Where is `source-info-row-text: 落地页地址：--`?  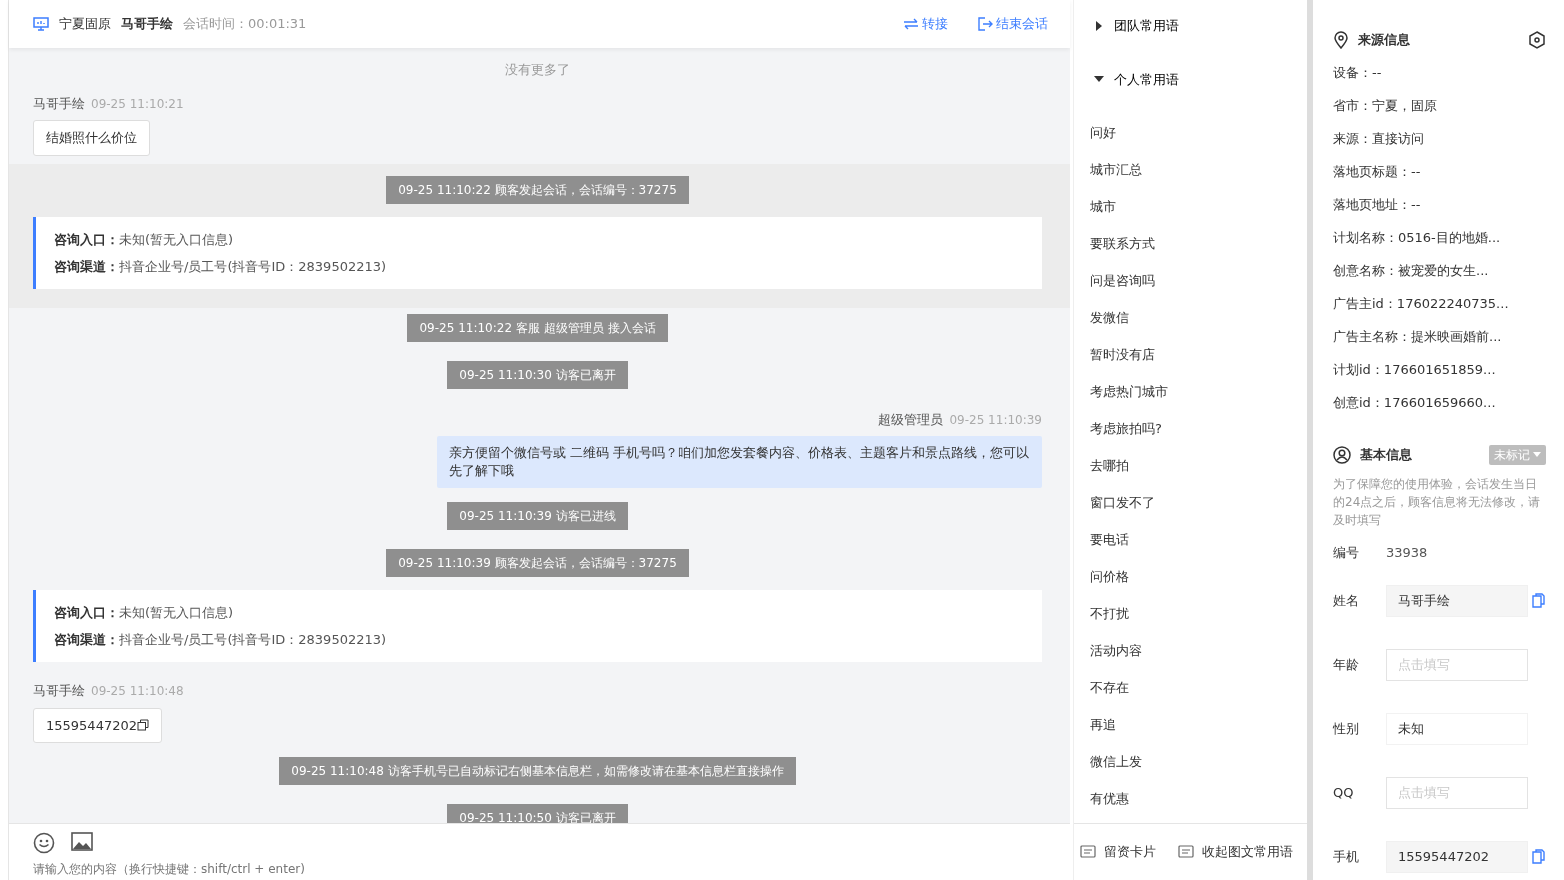
source-info-row-text: 落地页地址：-- is located at coordinates (1377, 204).